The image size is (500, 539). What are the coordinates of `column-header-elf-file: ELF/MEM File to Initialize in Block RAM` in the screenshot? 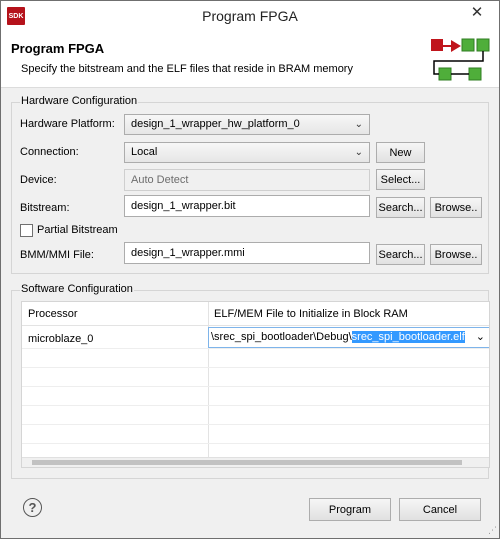 It's located at (348, 314).